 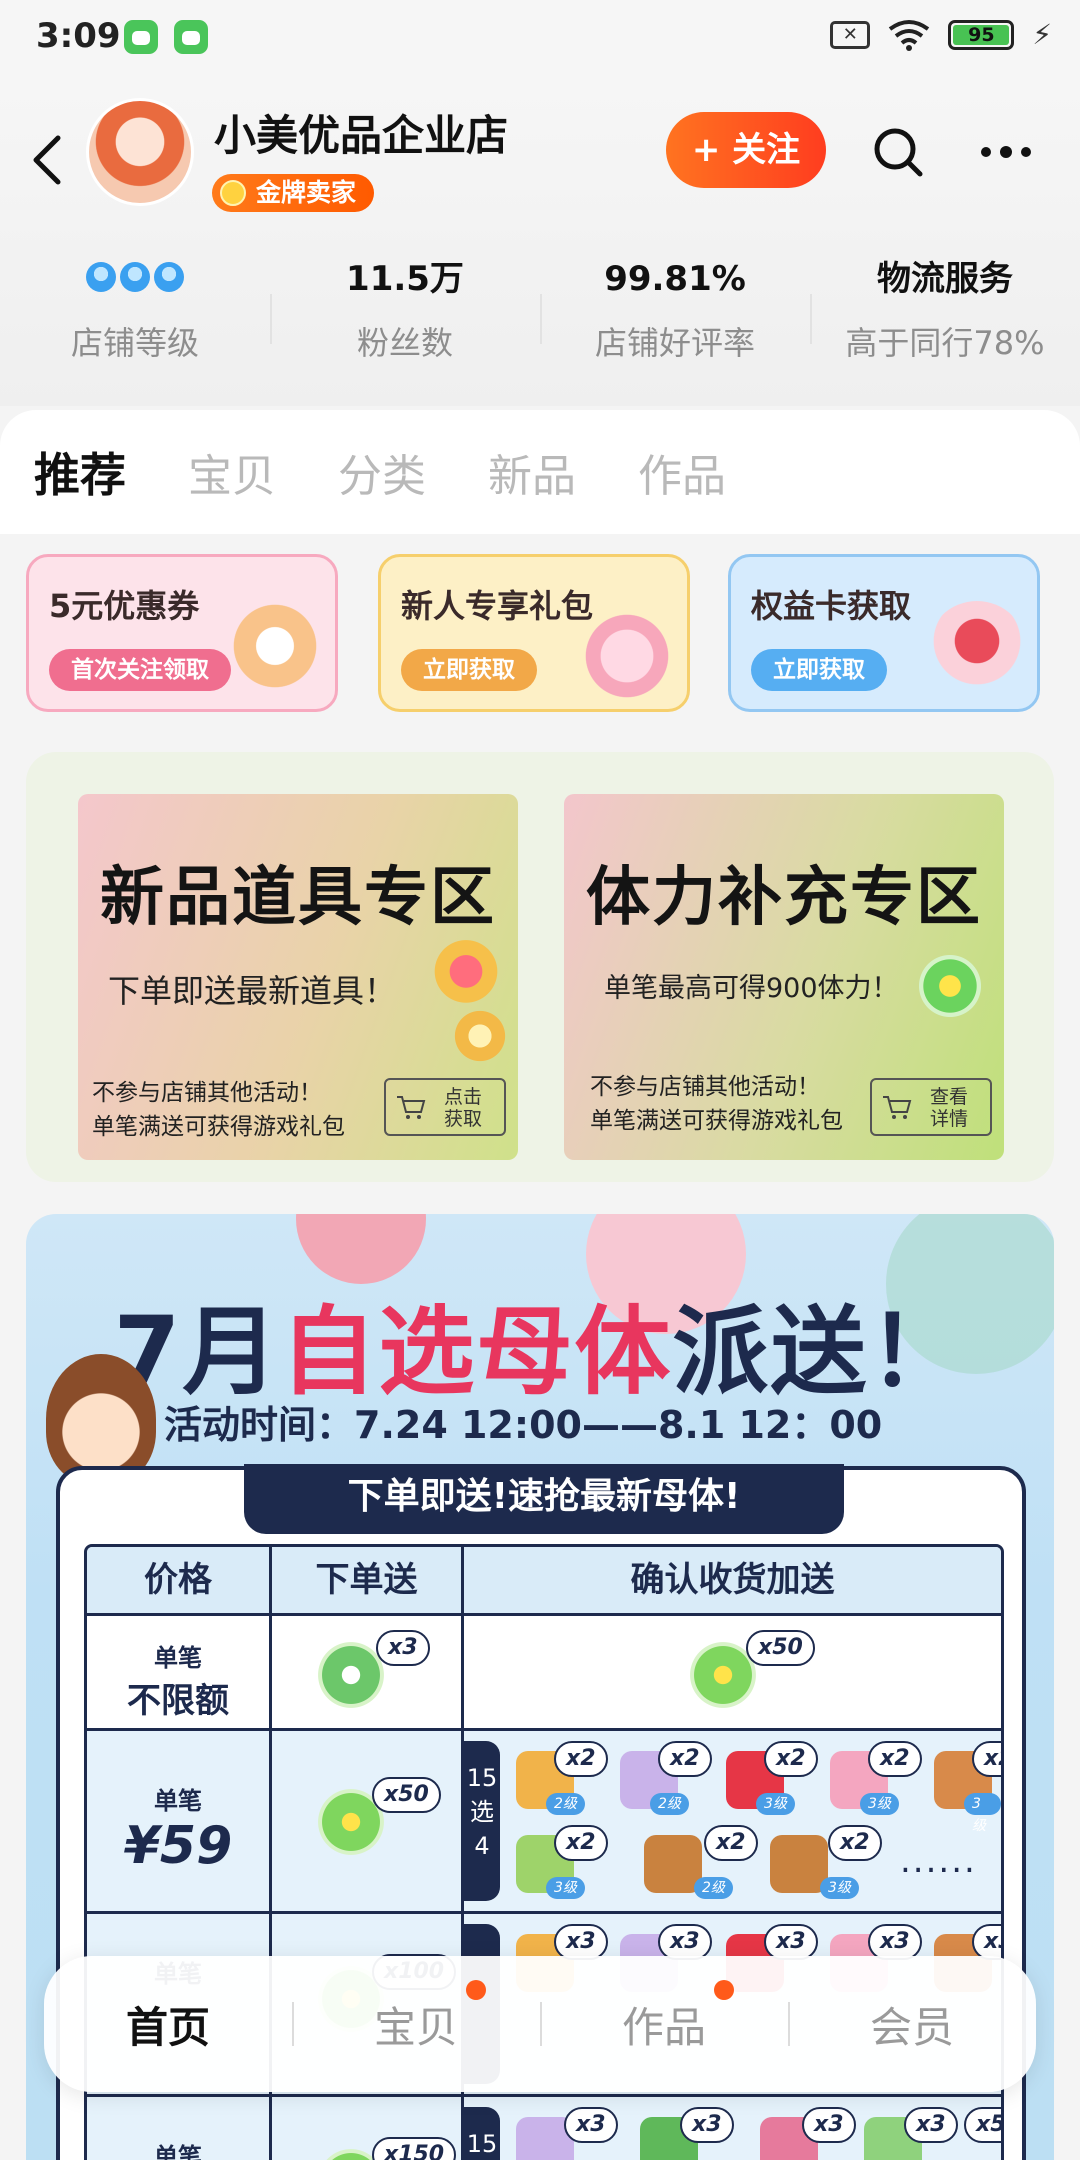 What do you see at coordinates (178, 1846) in the screenshot?
I see `price-value: ¥59` at bounding box center [178, 1846].